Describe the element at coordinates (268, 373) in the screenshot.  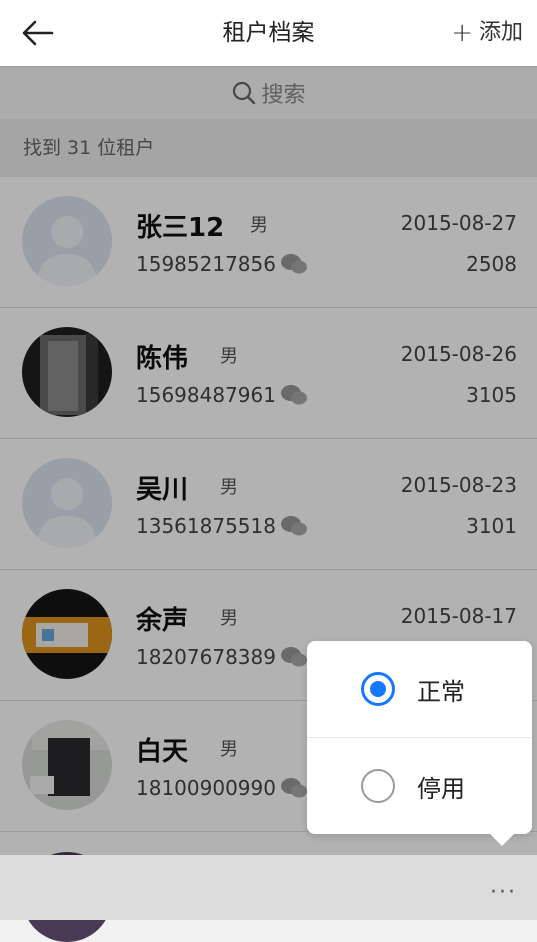
I see `tenant-row: 陈伟 男 15698487961 2015-08-26 3105` at that location.